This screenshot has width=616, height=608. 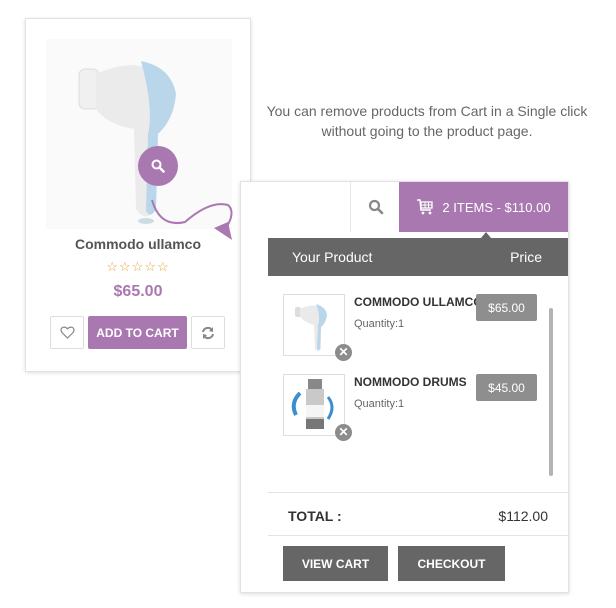 What do you see at coordinates (506, 307) in the screenshot?
I see `item-price: $65.00` at bounding box center [506, 307].